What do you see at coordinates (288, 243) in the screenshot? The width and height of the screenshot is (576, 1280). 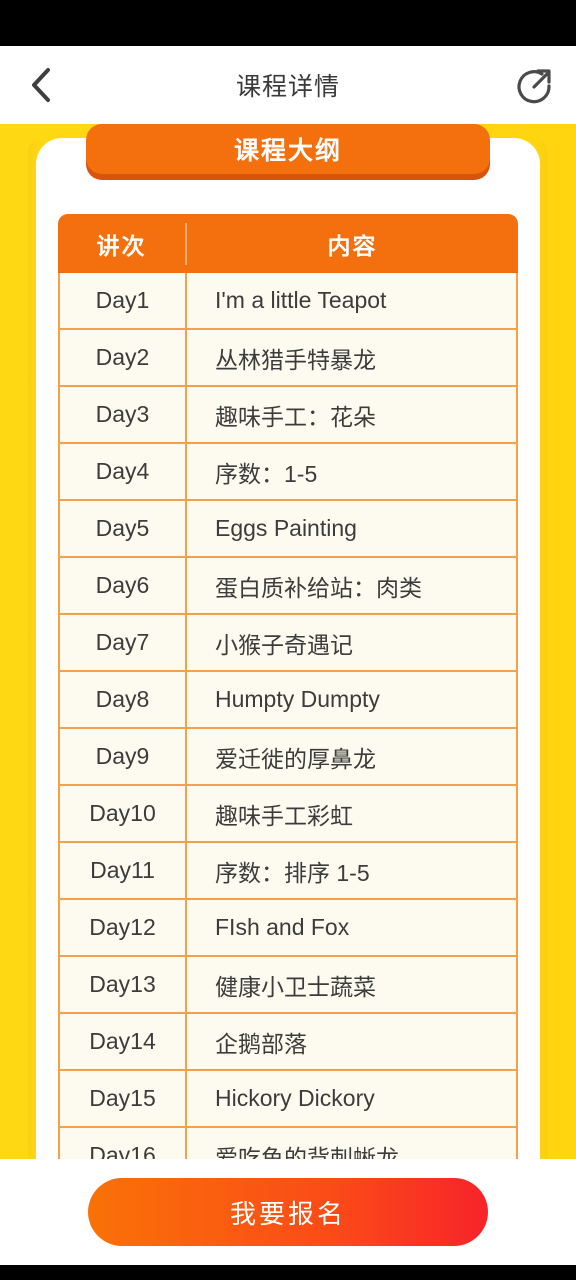 I see `table-header-row: 讲次 内容` at bounding box center [288, 243].